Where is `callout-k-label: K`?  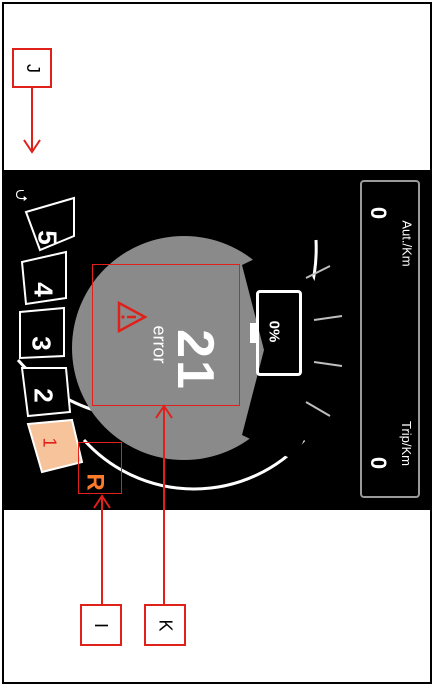
callout-k-label: K is located at coordinates (165, 625).